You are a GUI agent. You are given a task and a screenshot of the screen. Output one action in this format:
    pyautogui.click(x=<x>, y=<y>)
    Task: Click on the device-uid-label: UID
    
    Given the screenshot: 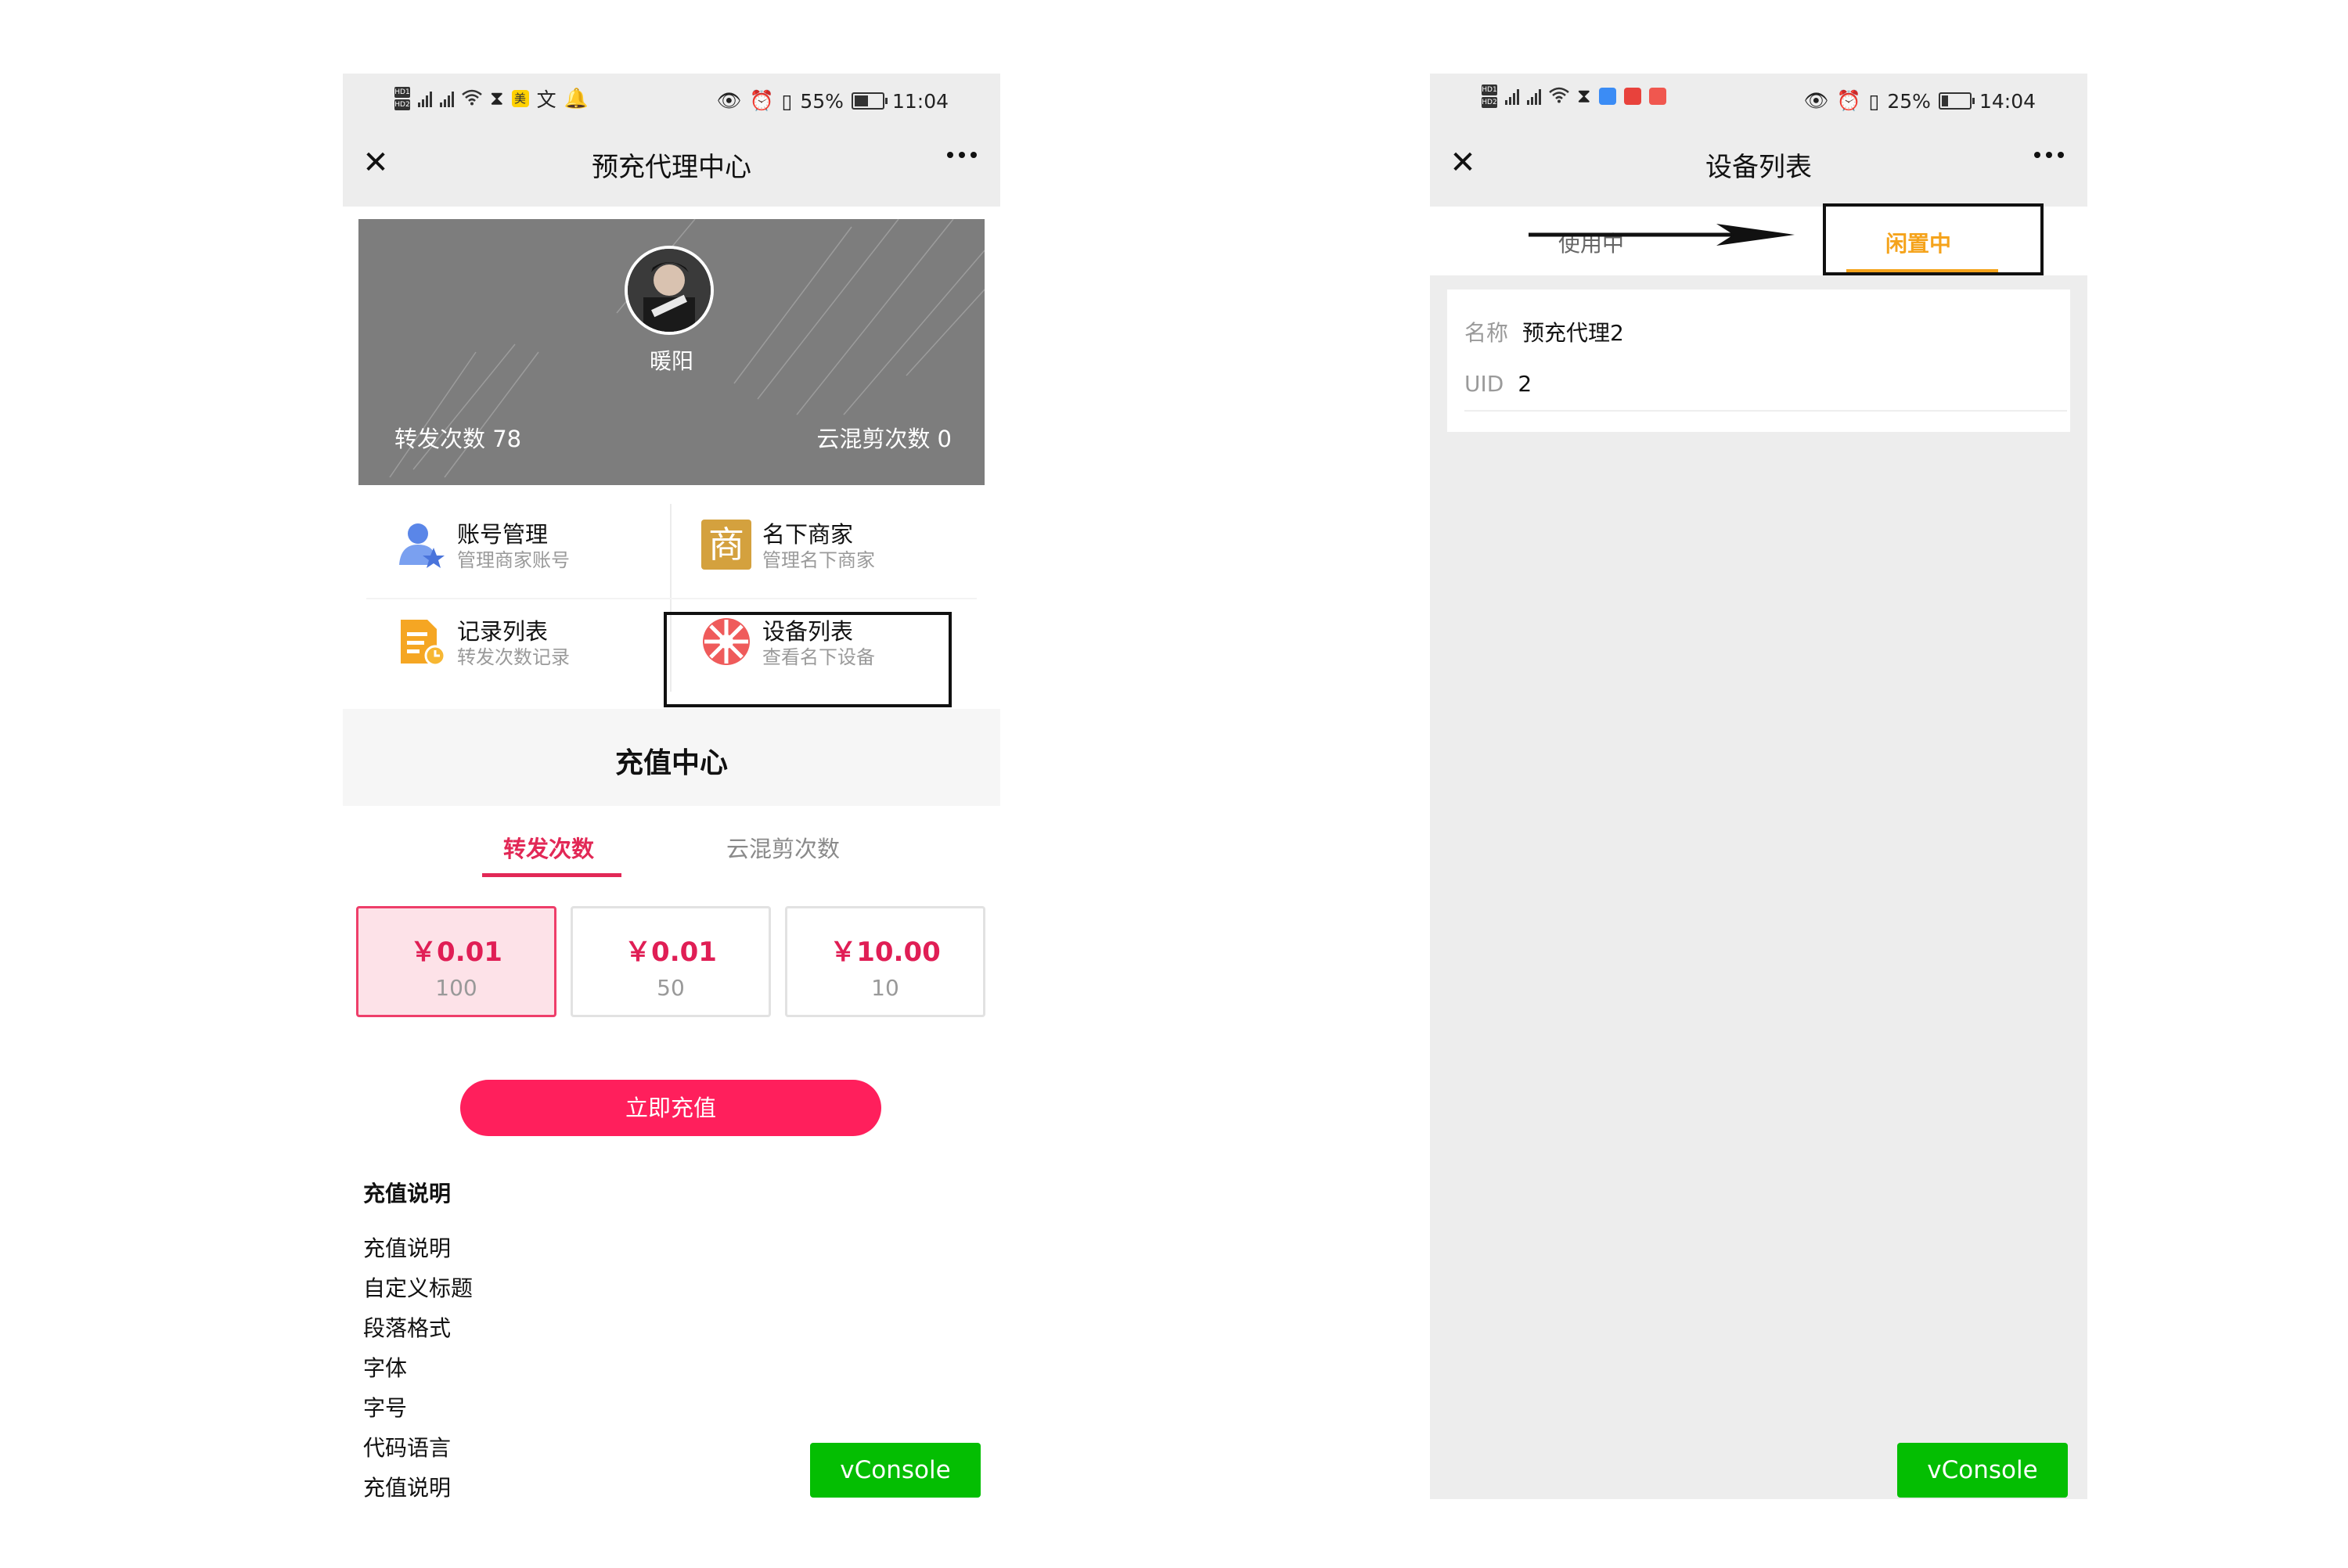 What is the action you would take?
    pyautogui.click(x=1484, y=384)
    